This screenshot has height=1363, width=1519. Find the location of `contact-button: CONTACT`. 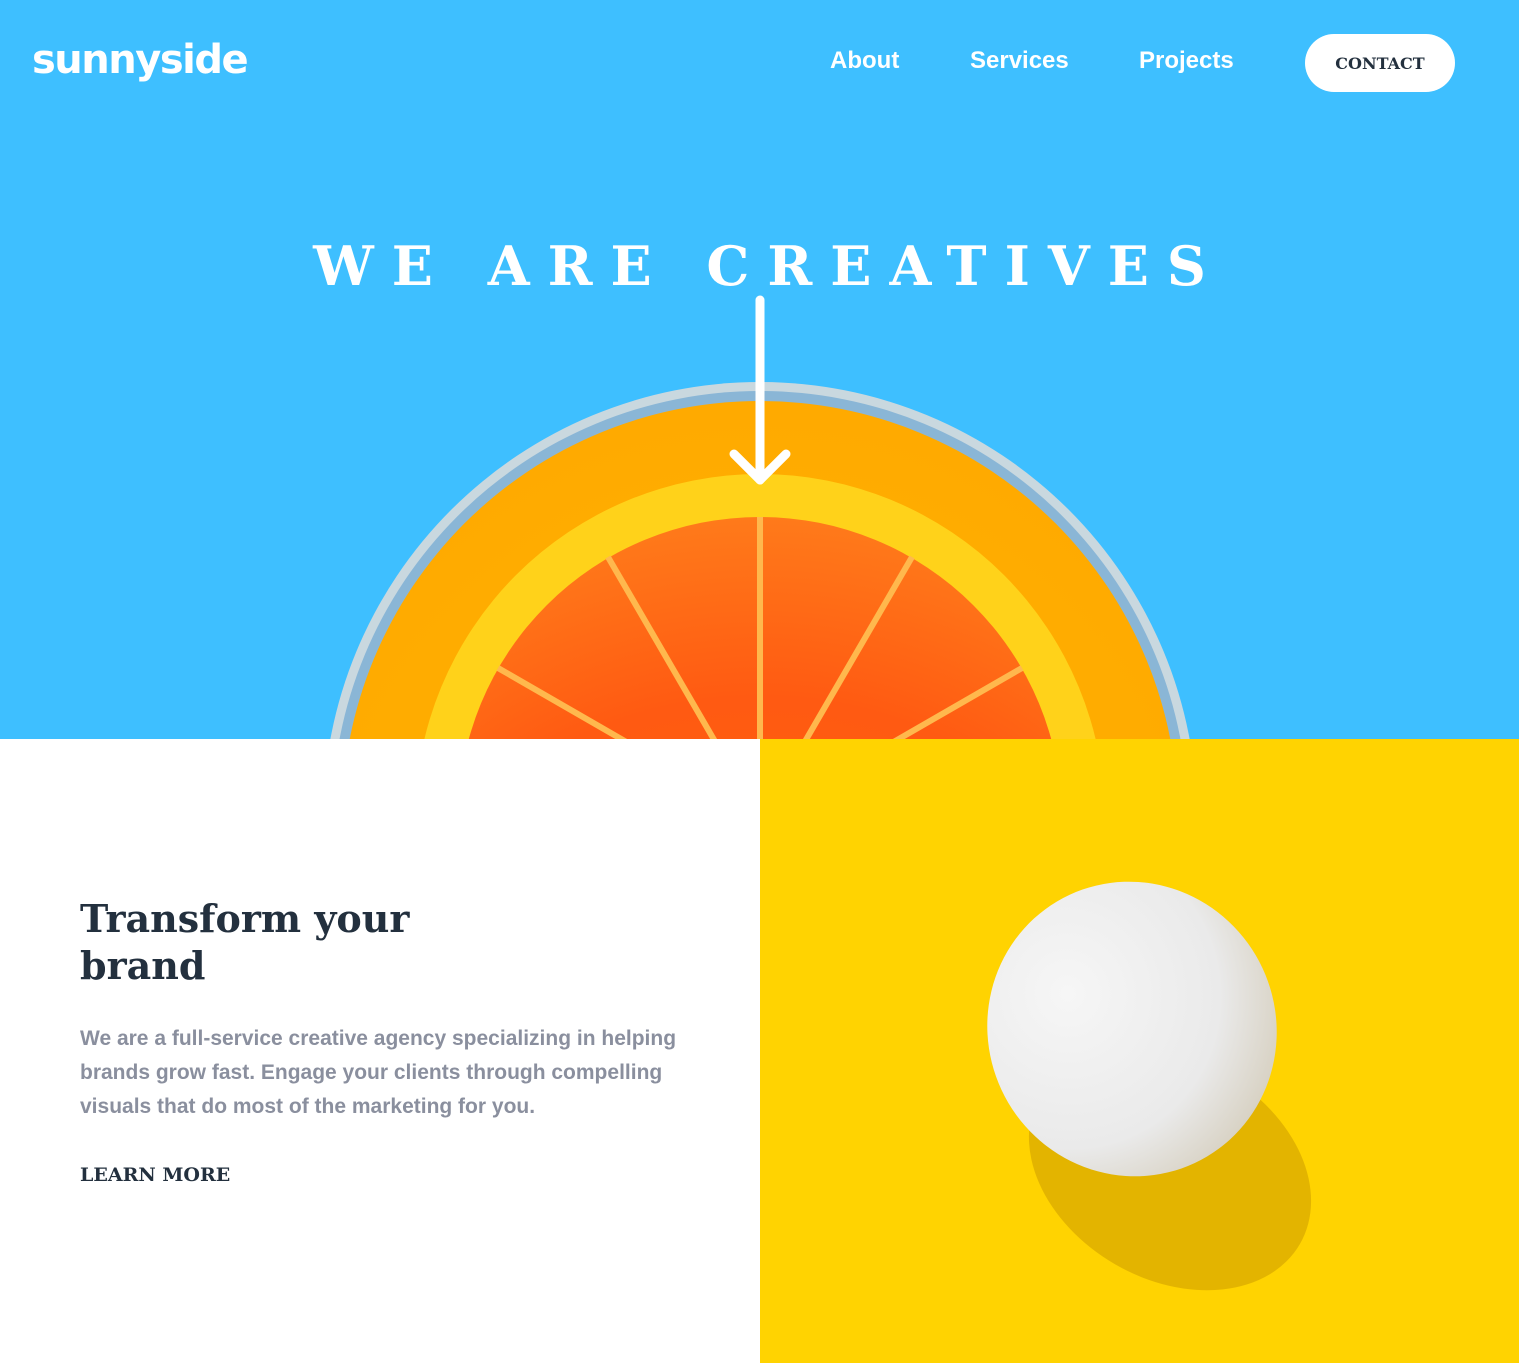

contact-button: CONTACT is located at coordinates (1380, 63).